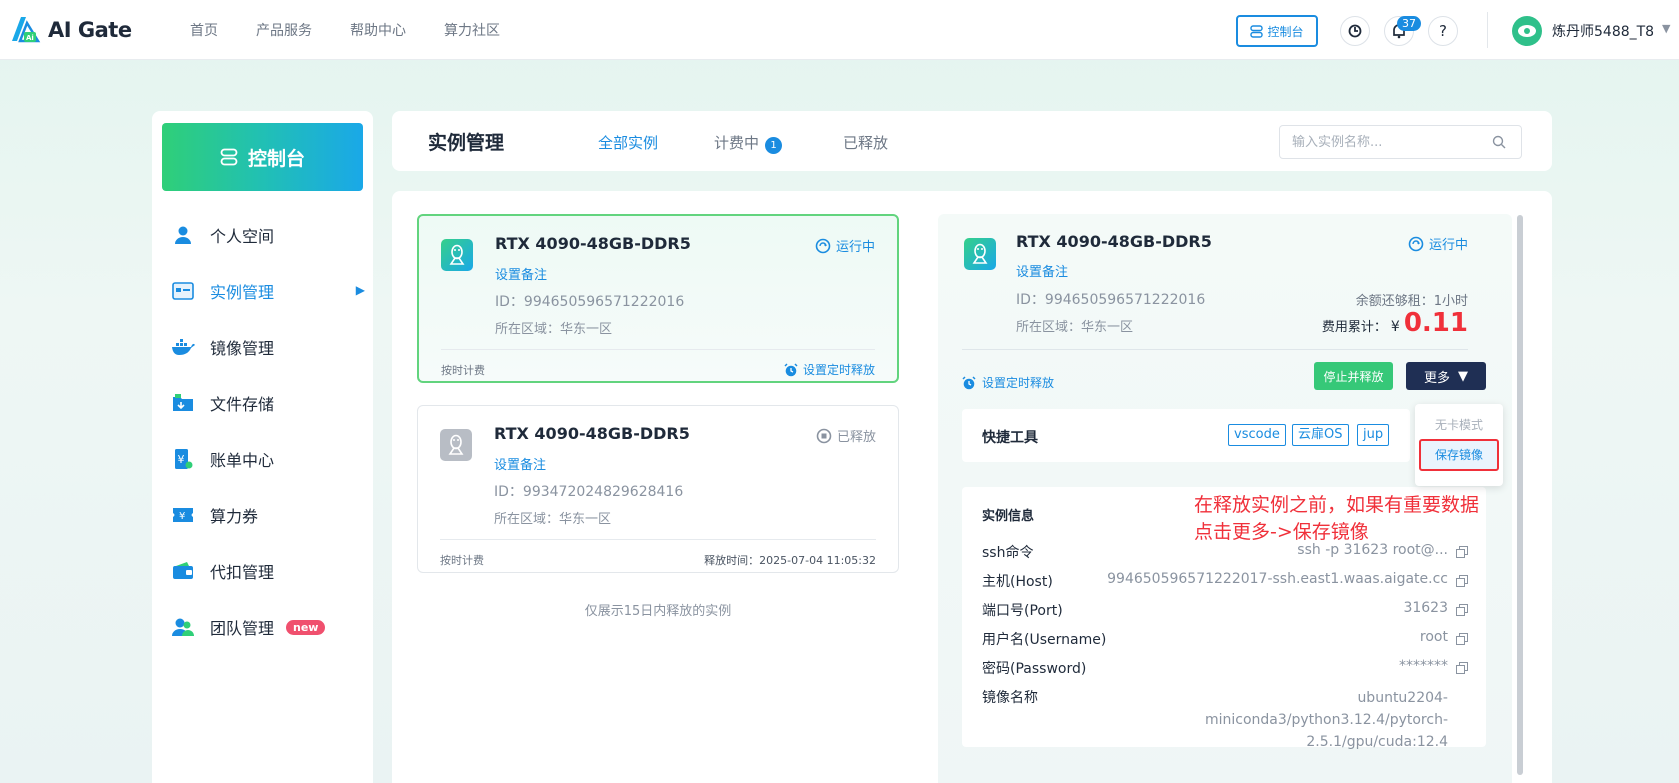  I want to click on nav-help: 帮助中心, so click(378, 30).